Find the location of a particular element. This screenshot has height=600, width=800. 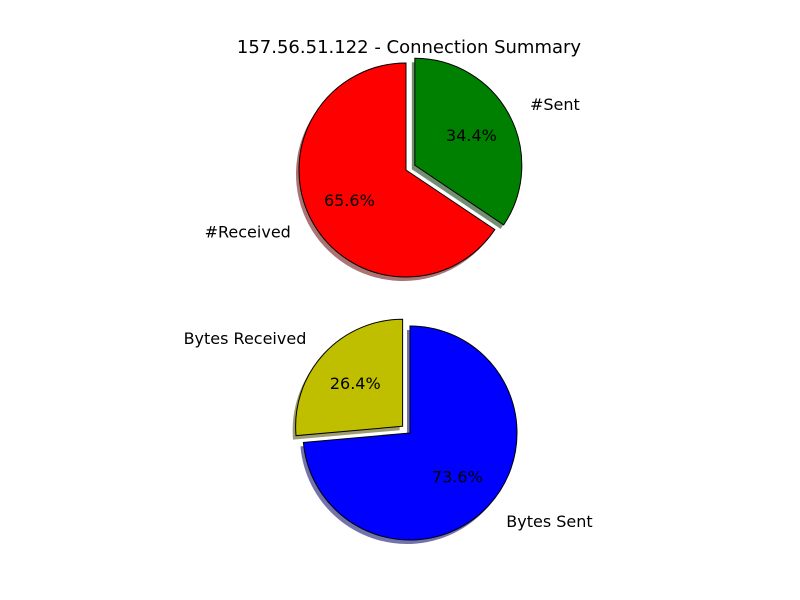

slice-label-sent: #Sent is located at coordinates (555, 104).